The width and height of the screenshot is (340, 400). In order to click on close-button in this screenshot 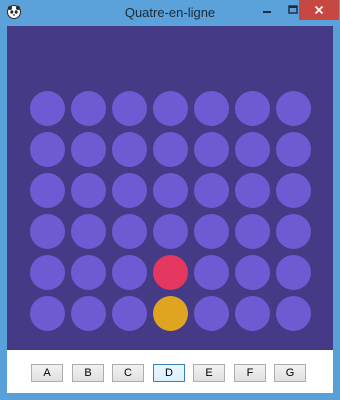, I will do `click(319, 10)`.